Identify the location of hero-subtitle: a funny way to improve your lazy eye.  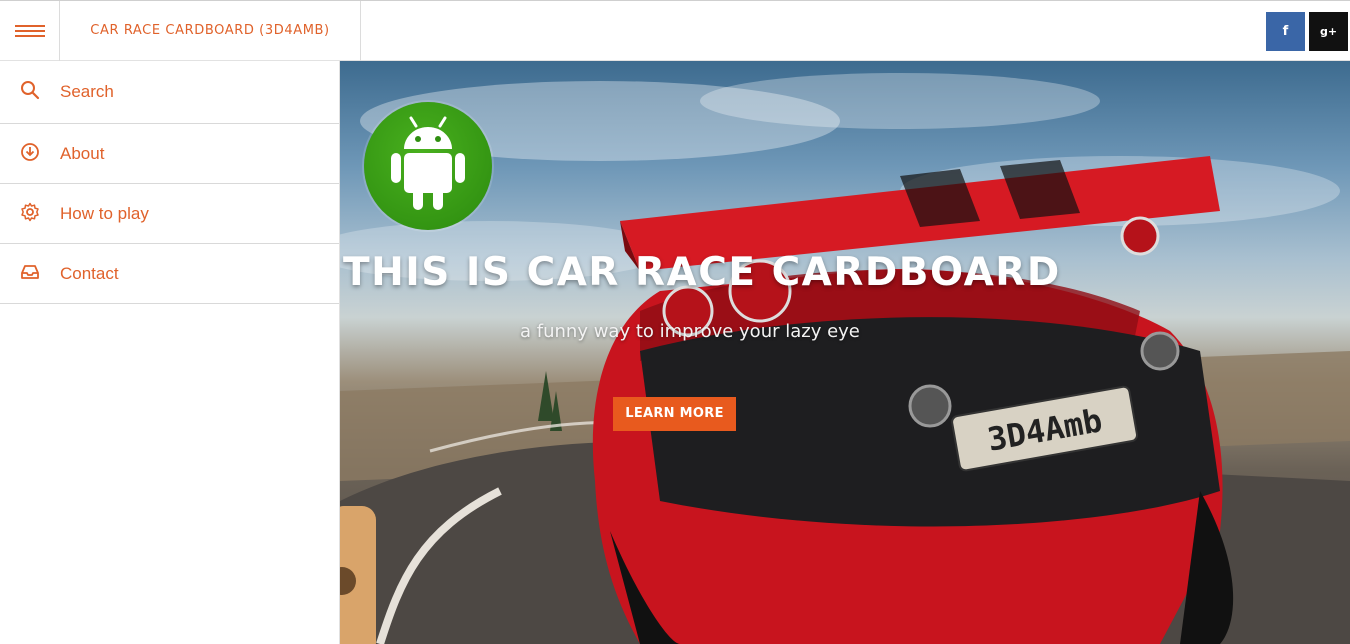
(690, 331).